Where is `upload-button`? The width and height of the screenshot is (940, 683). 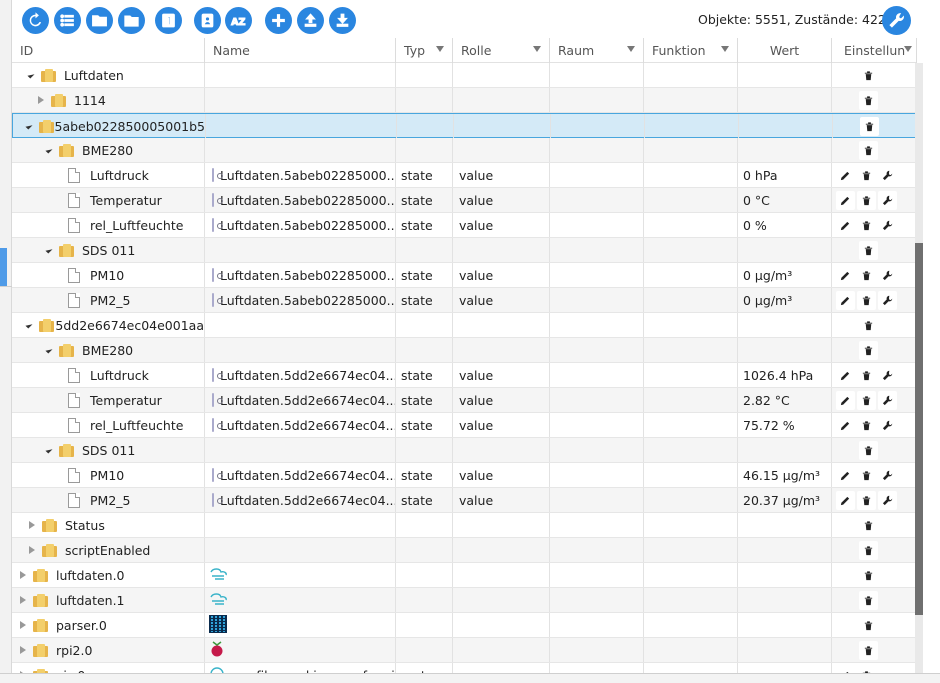 upload-button is located at coordinates (310, 20).